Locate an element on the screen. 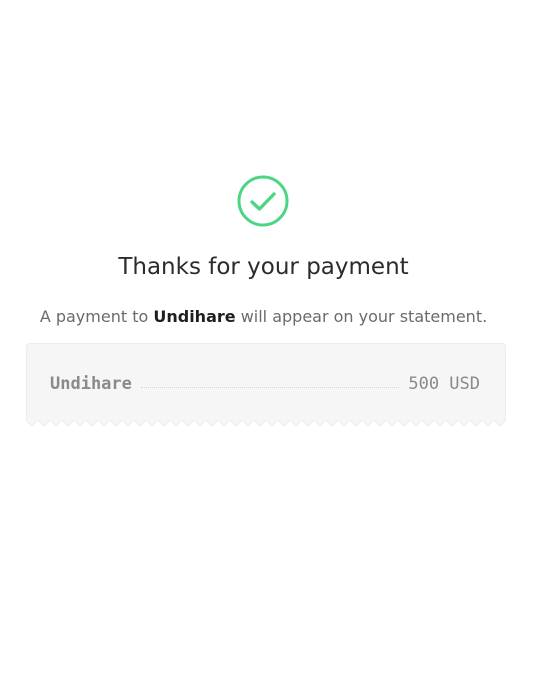 The image size is (553, 693). merchant-name: Undihare is located at coordinates (194, 316).